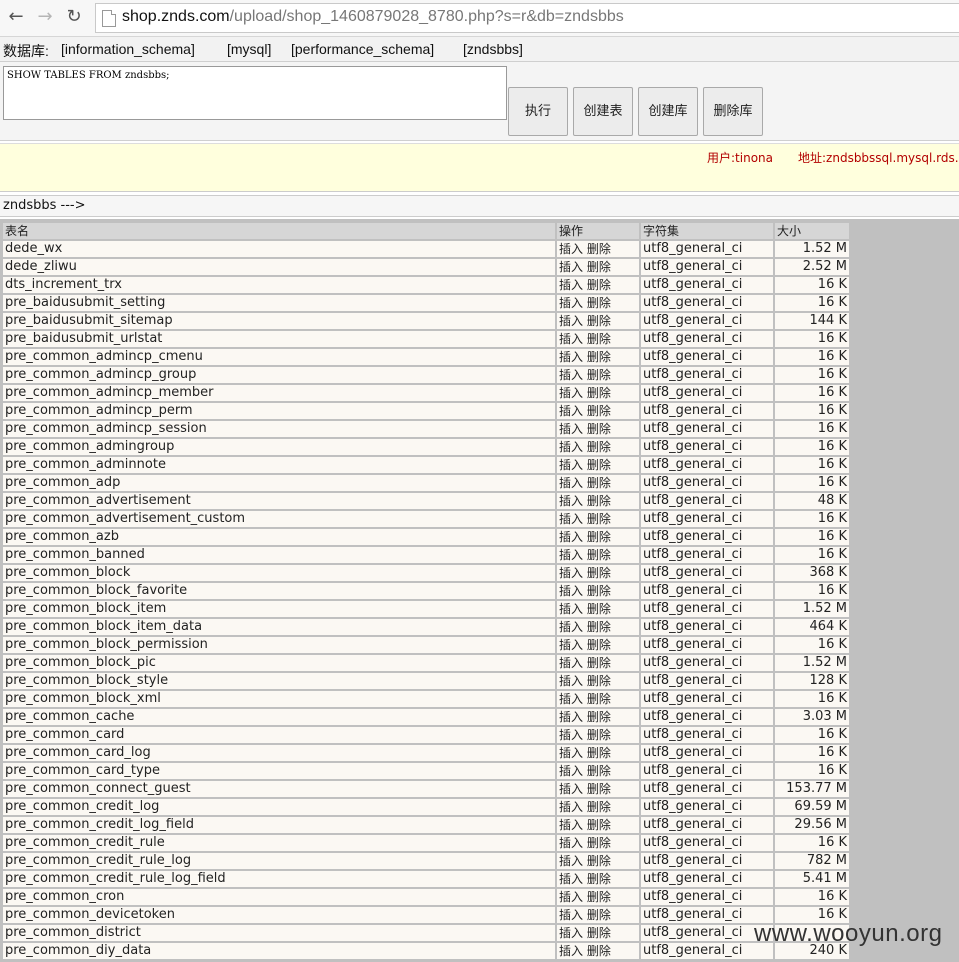  Describe the element at coordinates (279, 357) in the screenshot. I see `table-name-cell: pre_common_admincp_cmenu` at that location.